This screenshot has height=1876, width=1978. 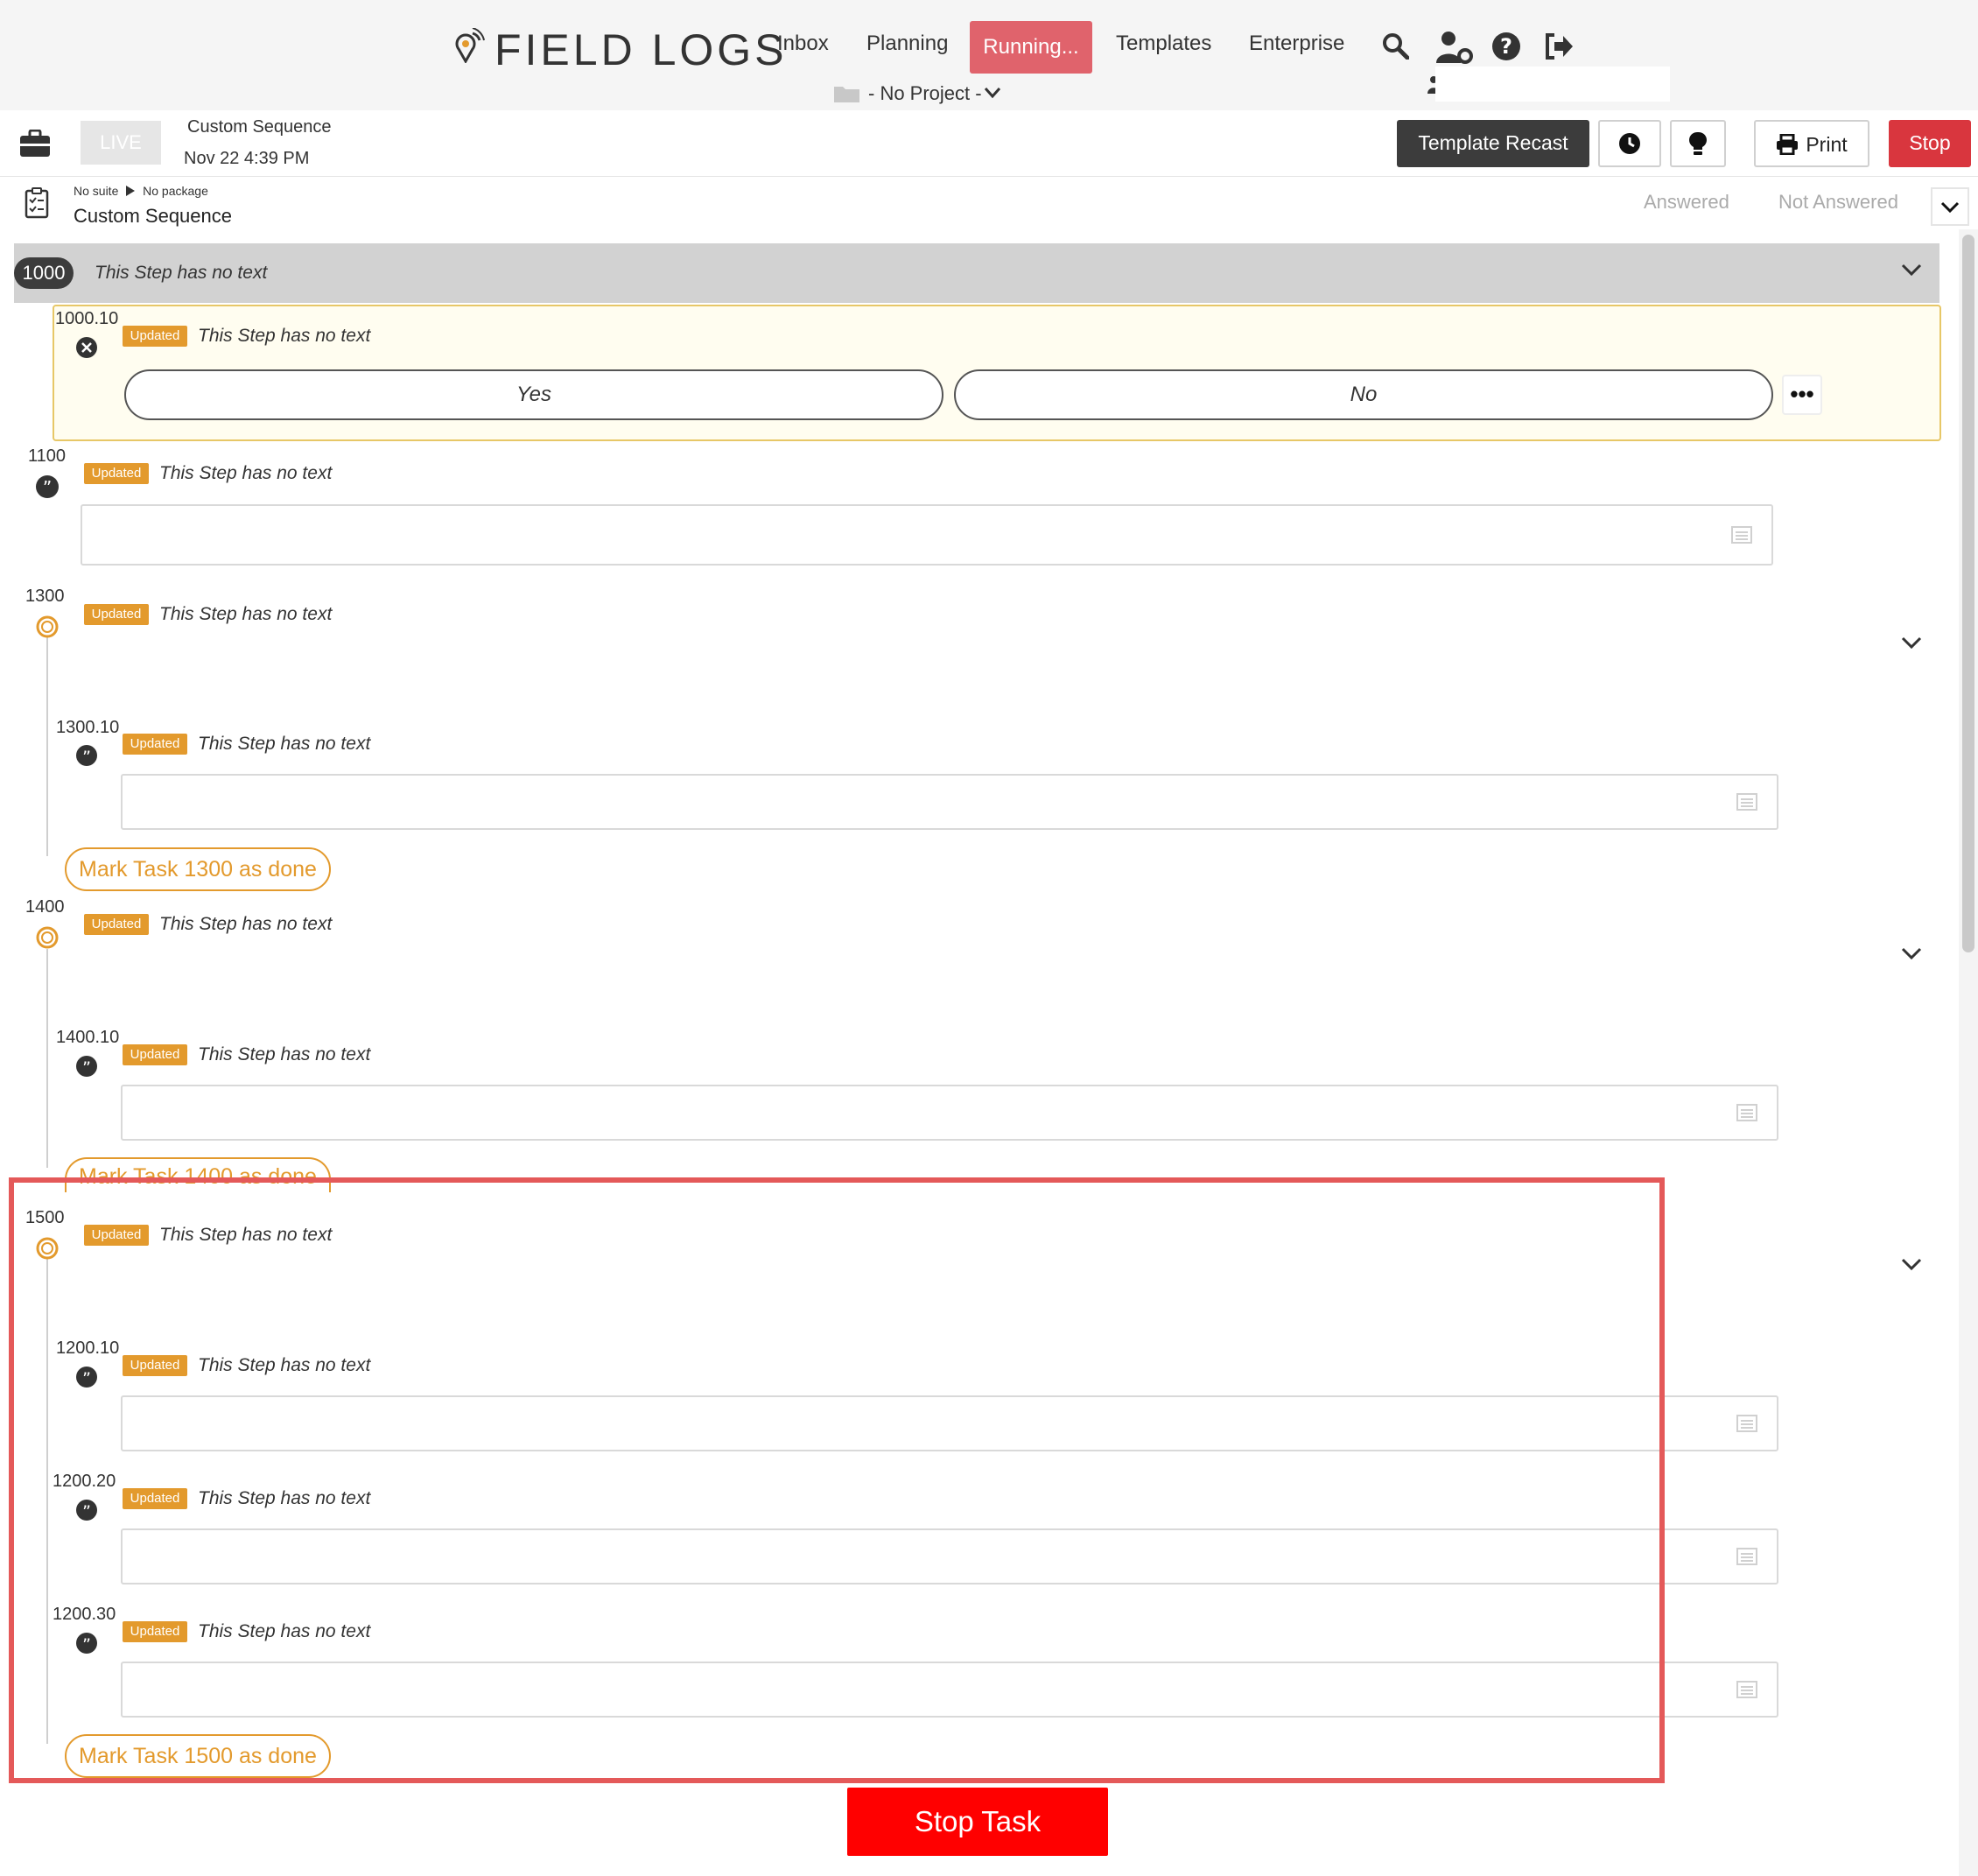 I want to click on step-1300-10-text: This Step has no text, so click(x=284, y=744).